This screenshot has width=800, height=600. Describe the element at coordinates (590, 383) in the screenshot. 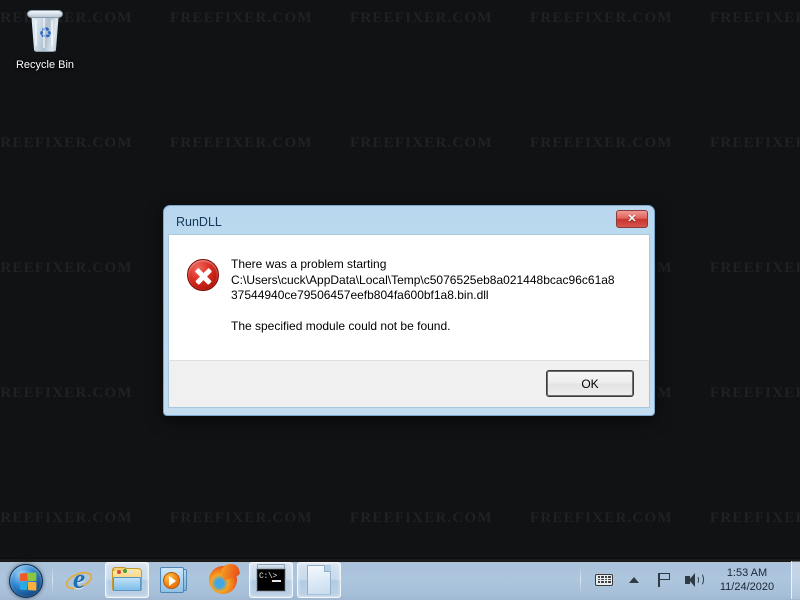

I see `ok-button: OK` at that location.